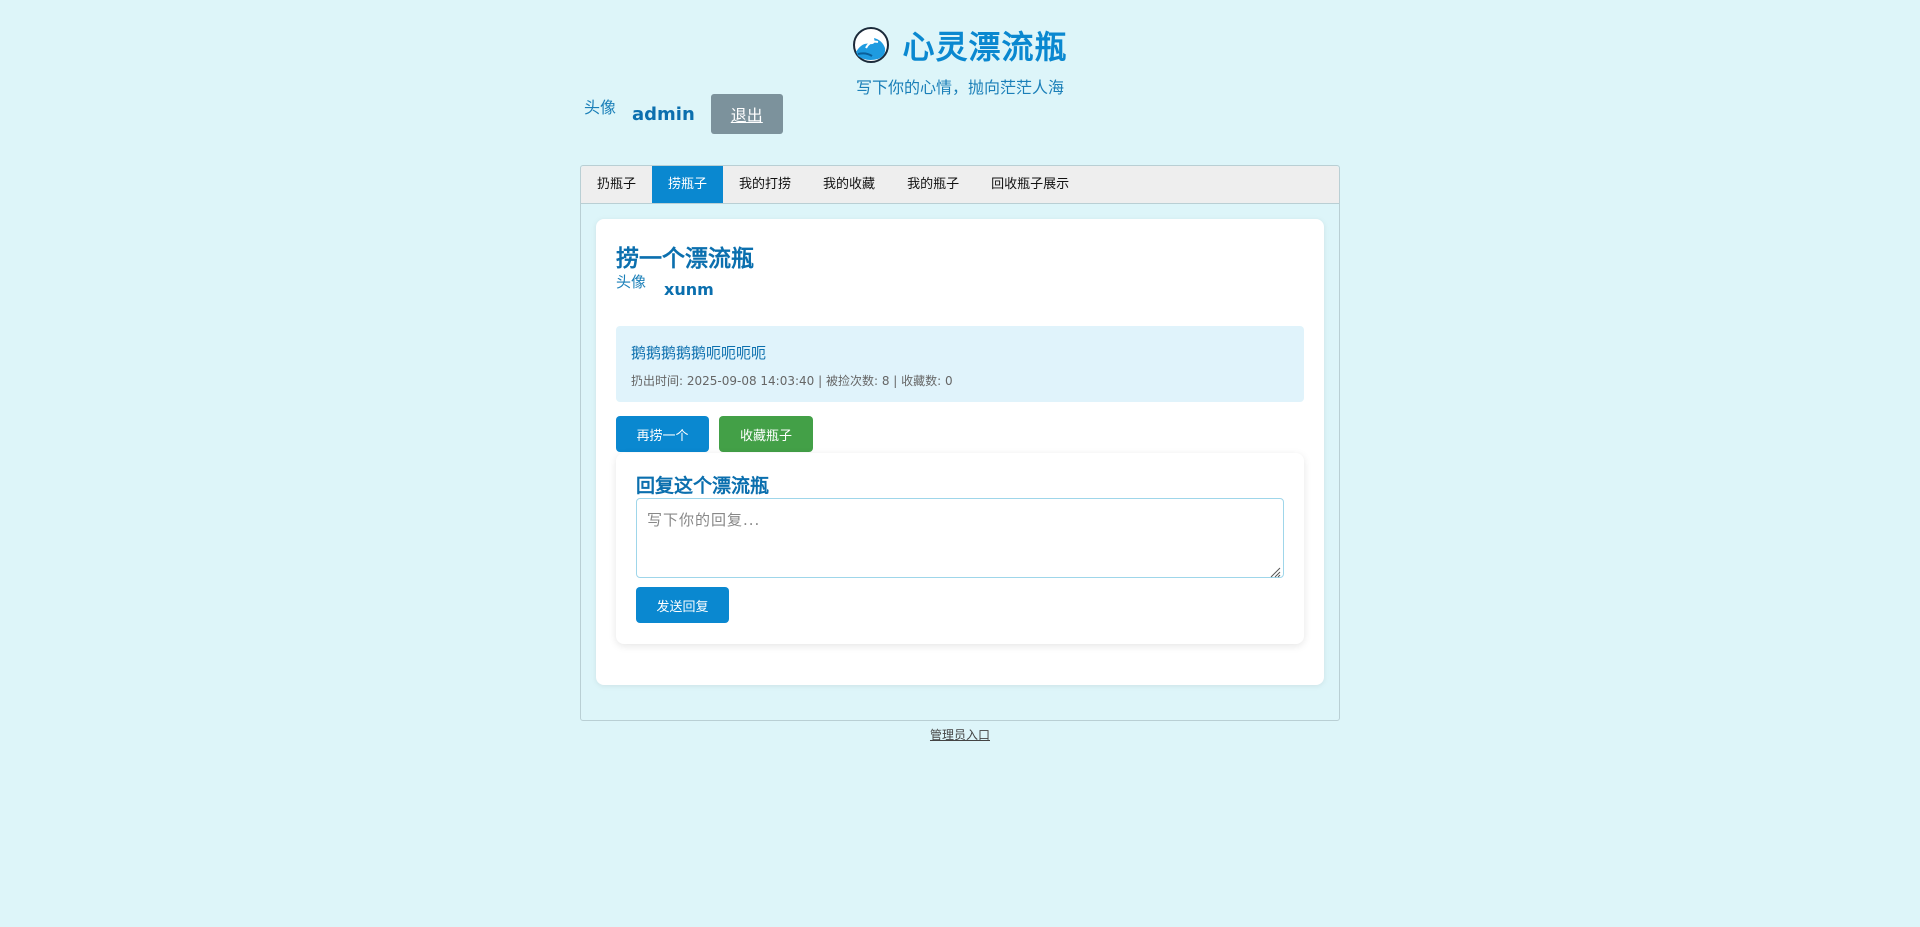  What do you see at coordinates (616, 184) in the screenshot?
I see `tab-throw-bottle: 扔瓶子` at bounding box center [616, 184].